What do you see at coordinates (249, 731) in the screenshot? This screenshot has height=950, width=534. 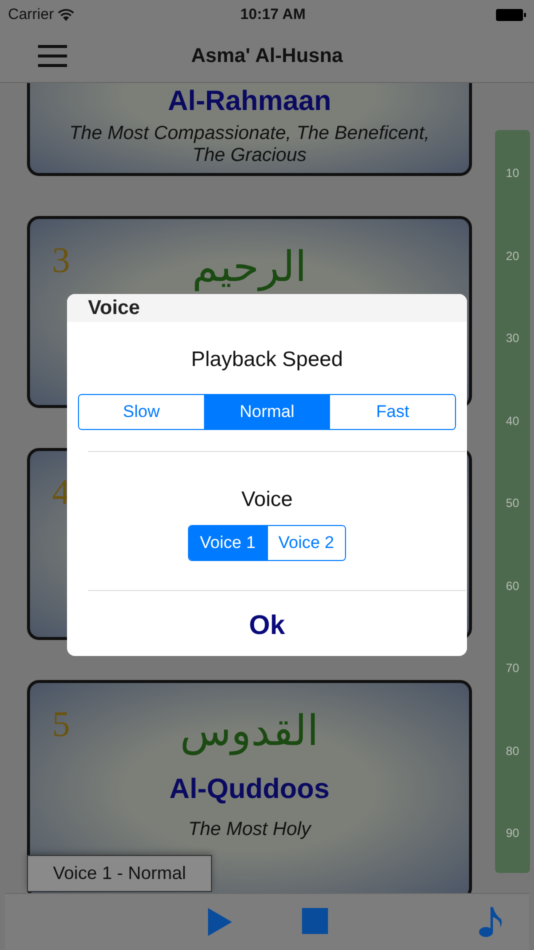 I see `arabic-name: القدوس` at bounding box center [249, 731].